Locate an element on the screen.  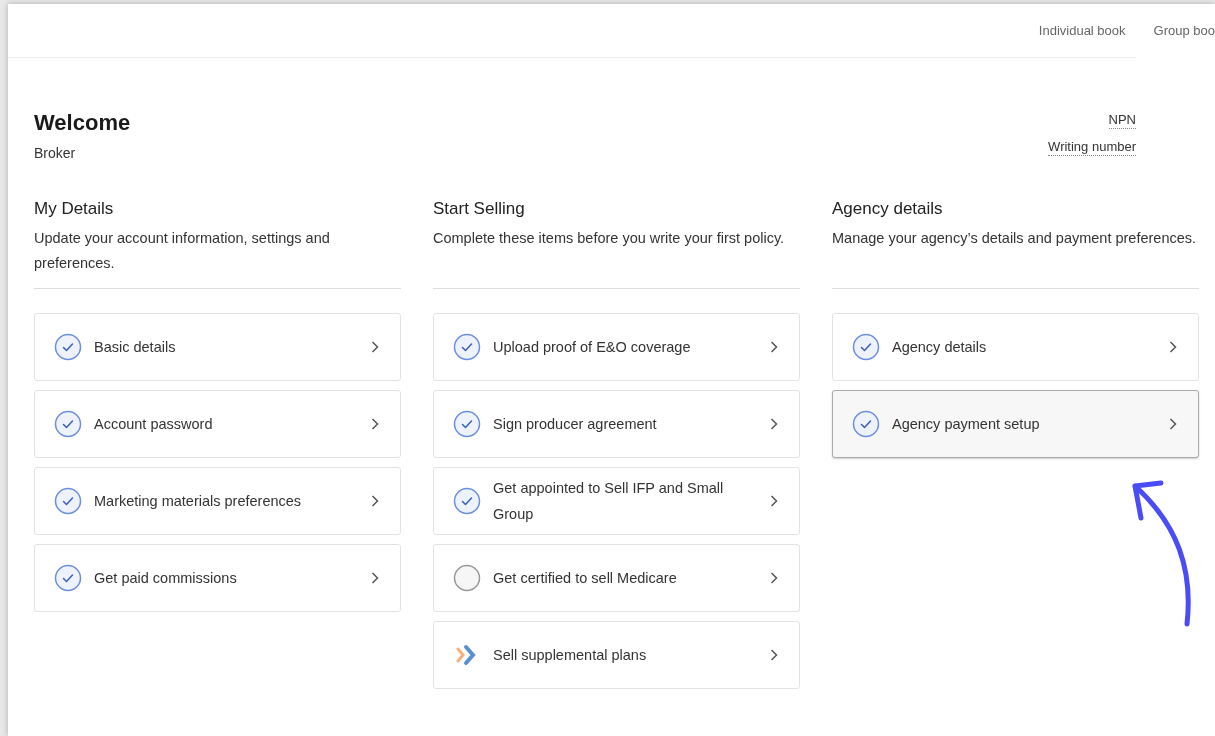
section-title: Agency details is located at coordinates (888, 209).